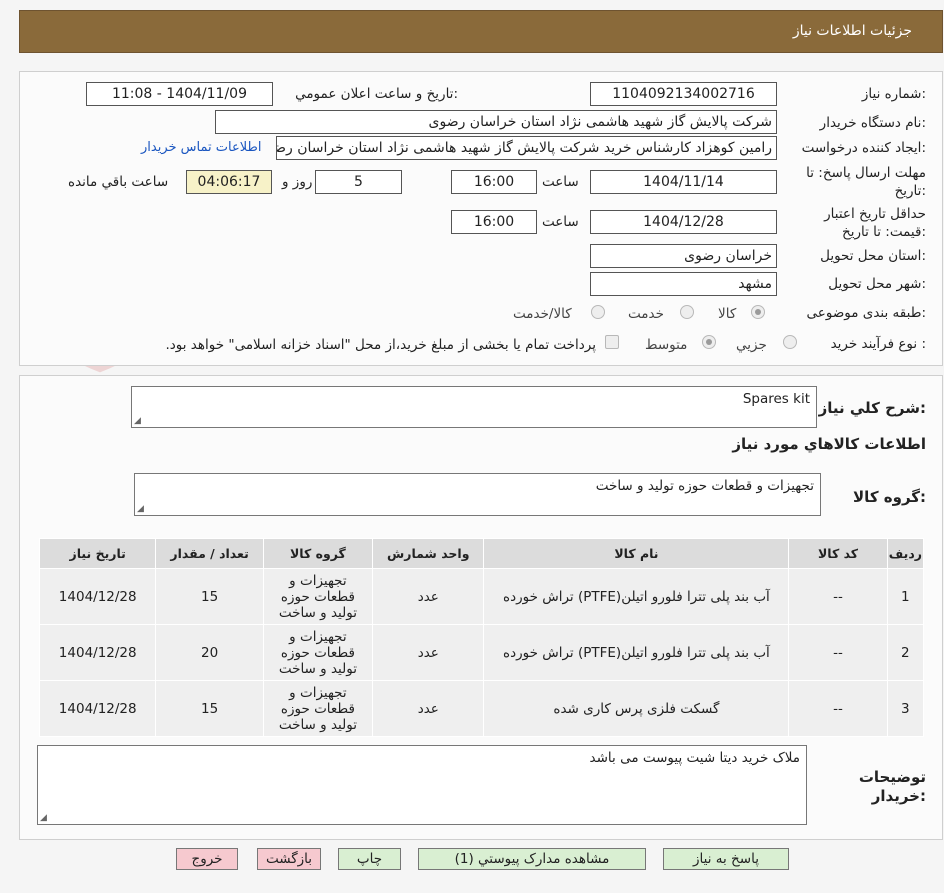  What do you see at coordinates (542, 314) in the screenshot?
I see `category-both-label: کالا/خدمت` at bounding box center [542, 314].